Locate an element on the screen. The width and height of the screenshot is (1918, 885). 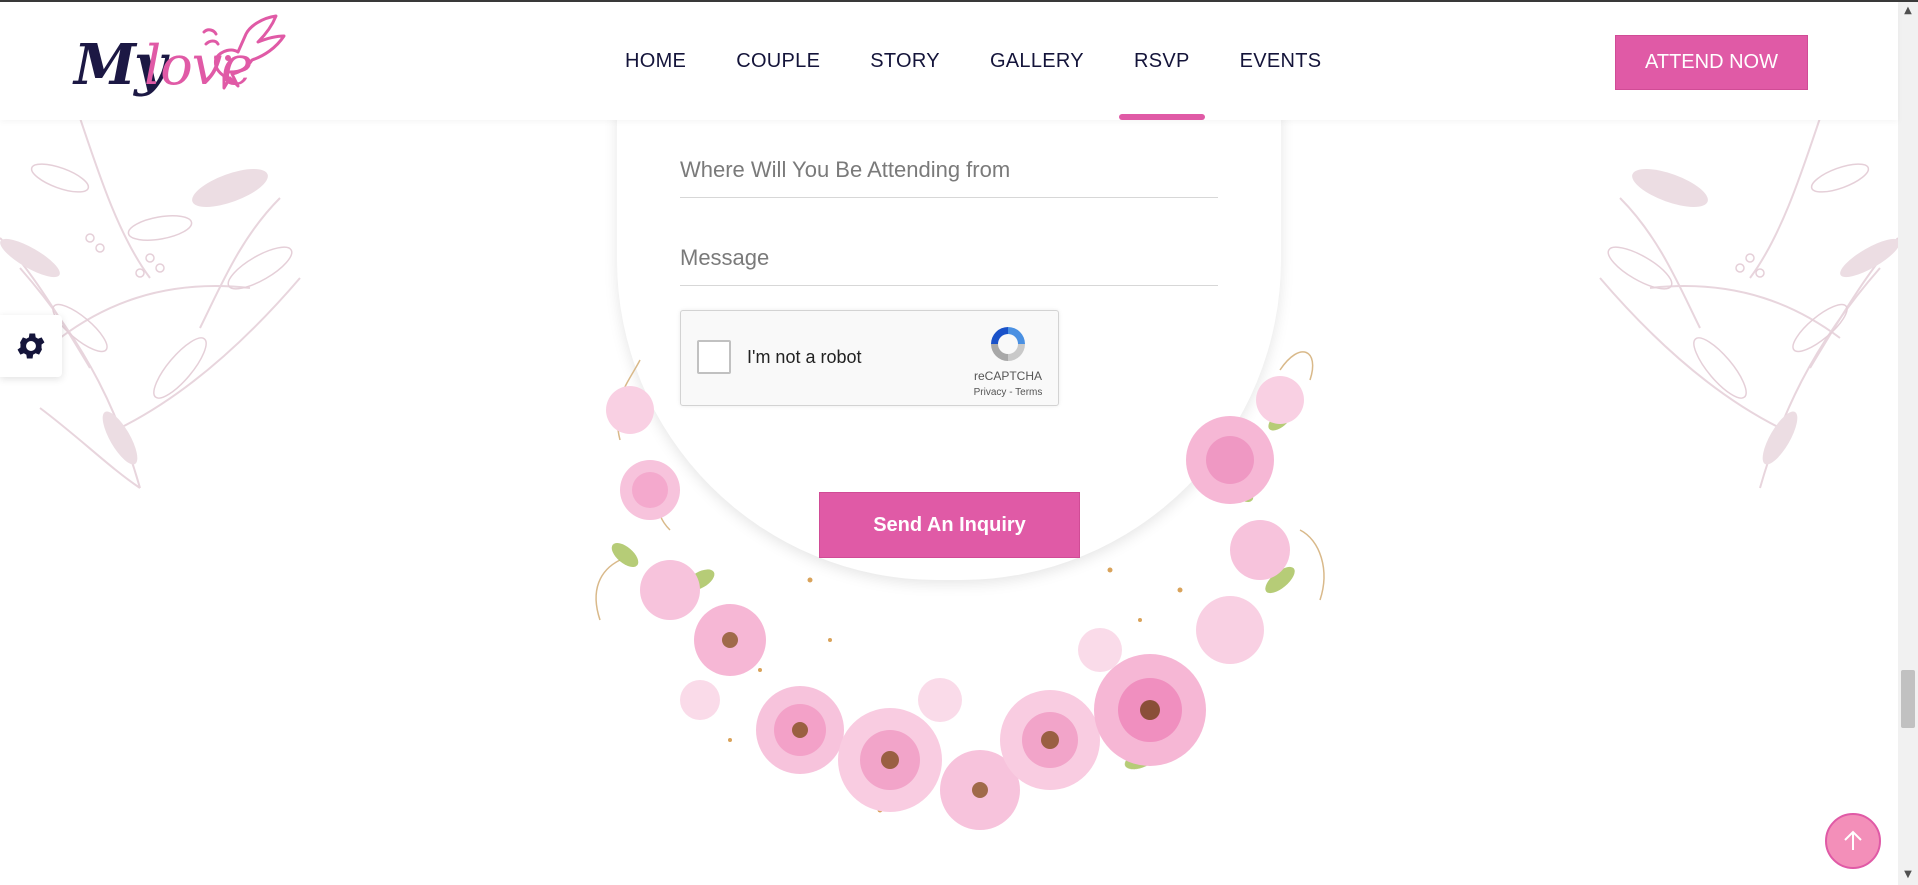
nav-item-gallery: GALLERY is located at coordinates (1037, 61).